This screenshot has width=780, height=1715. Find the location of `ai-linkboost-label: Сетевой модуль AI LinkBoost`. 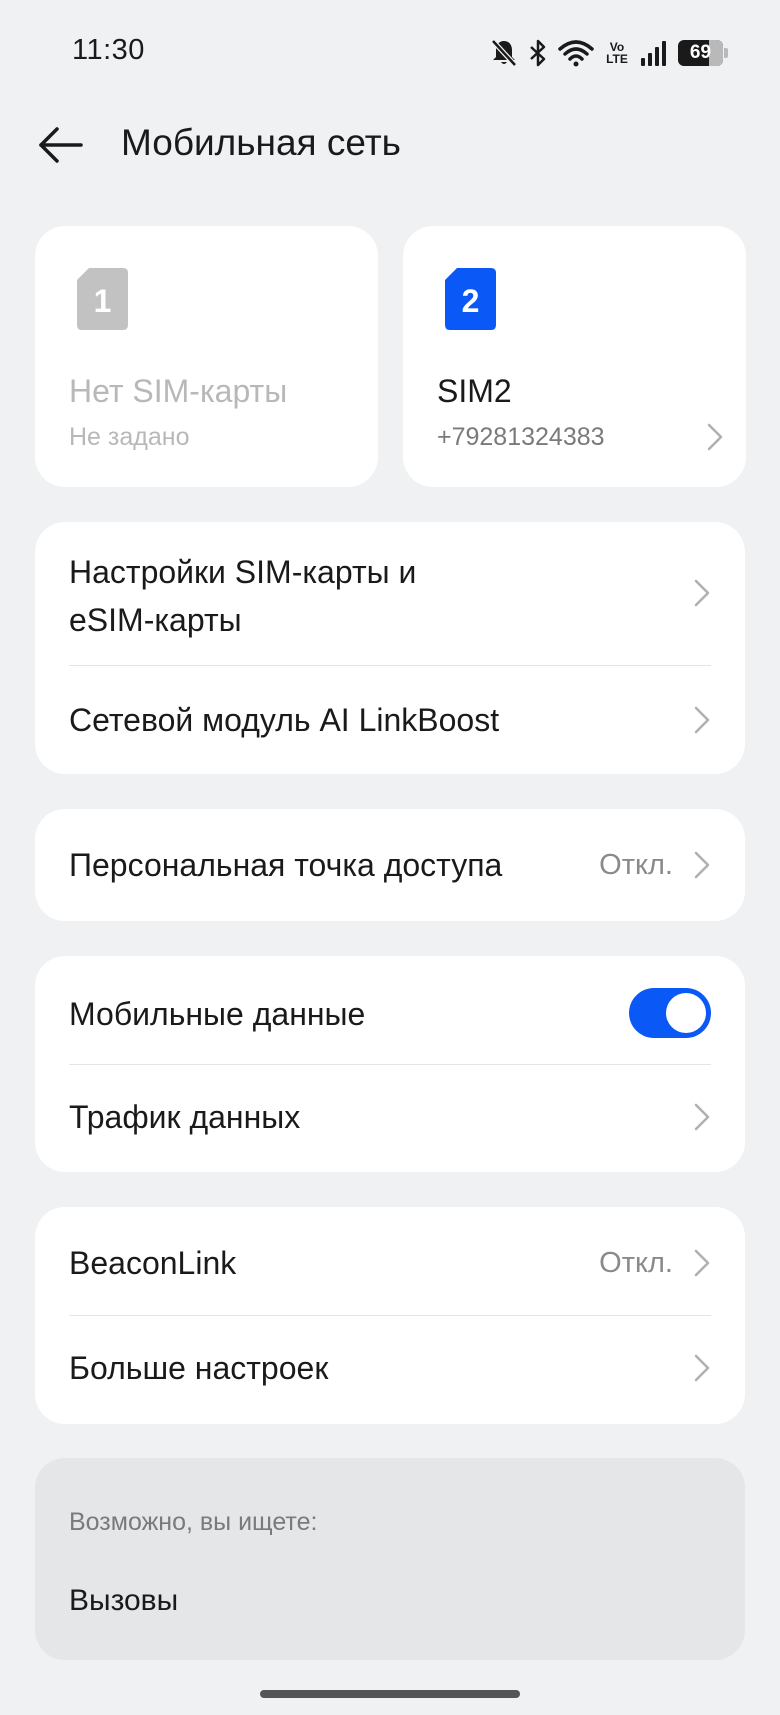

ai-linkboost-label: Сетевой модуль AI LinkBoost is located at coordinates (284, 720).